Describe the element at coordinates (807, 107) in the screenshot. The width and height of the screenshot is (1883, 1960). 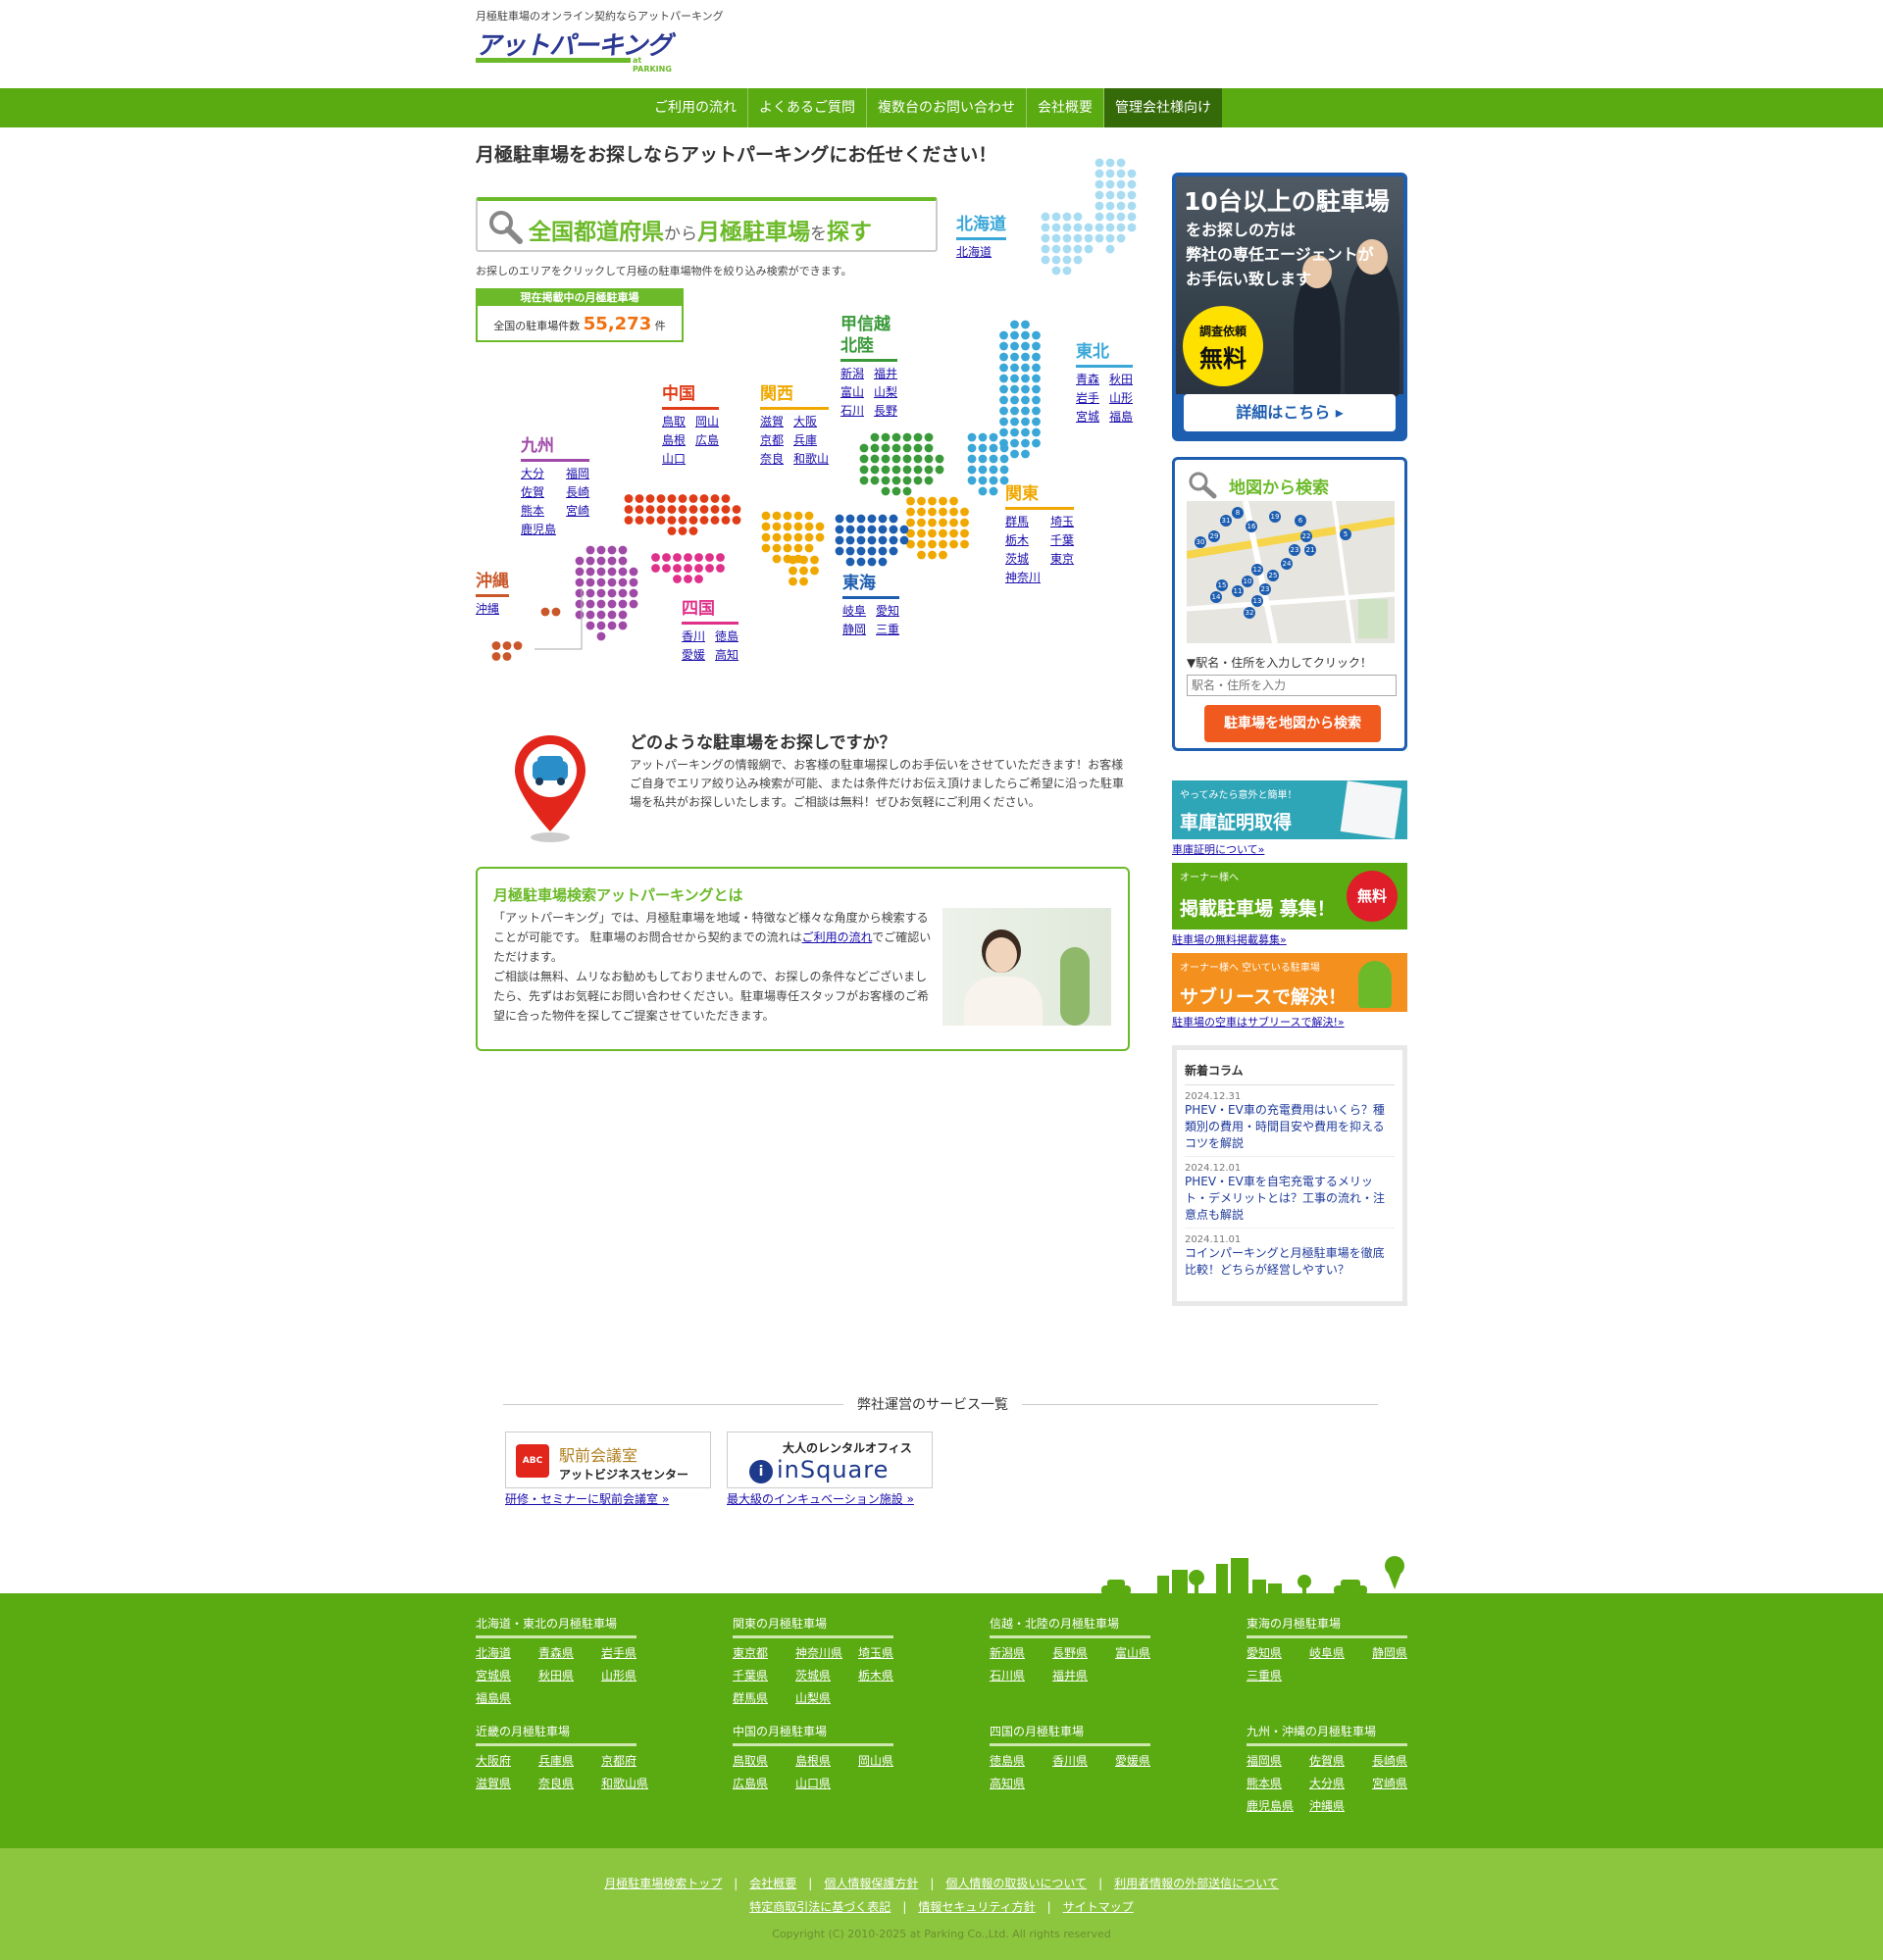
I see `nav-item: よくあるご質問` at that location.